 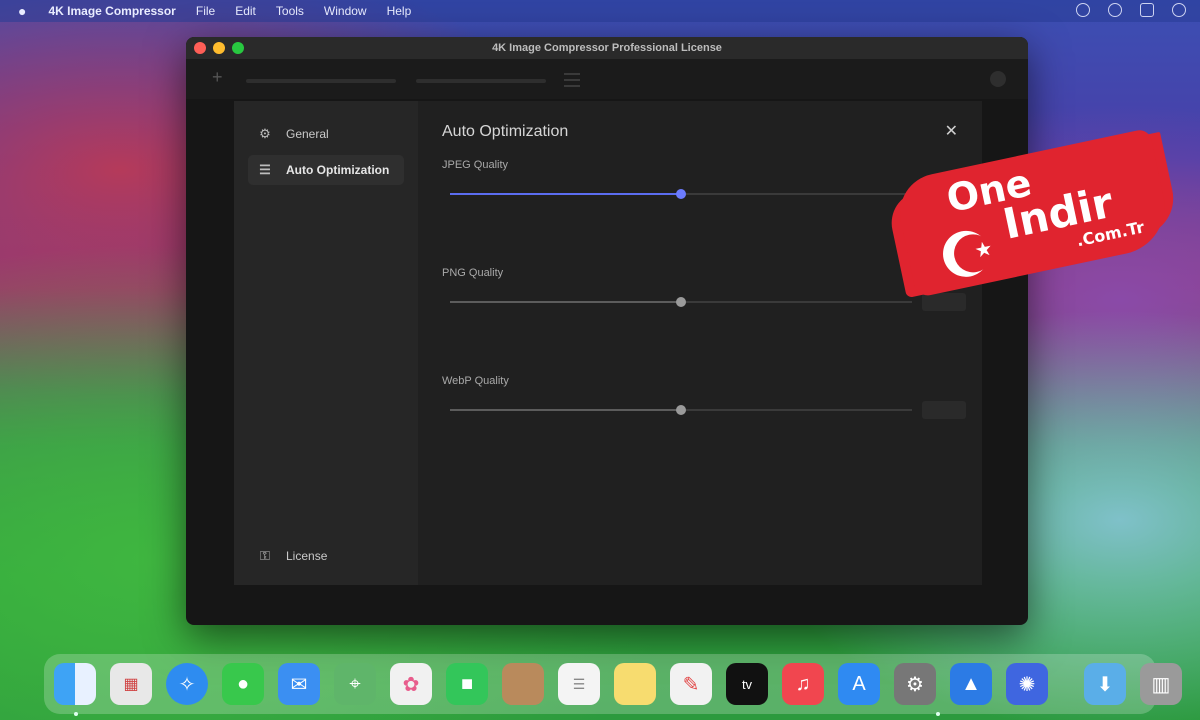 I want to click on jpeg-quality-slider, so click(x=681, y=194).